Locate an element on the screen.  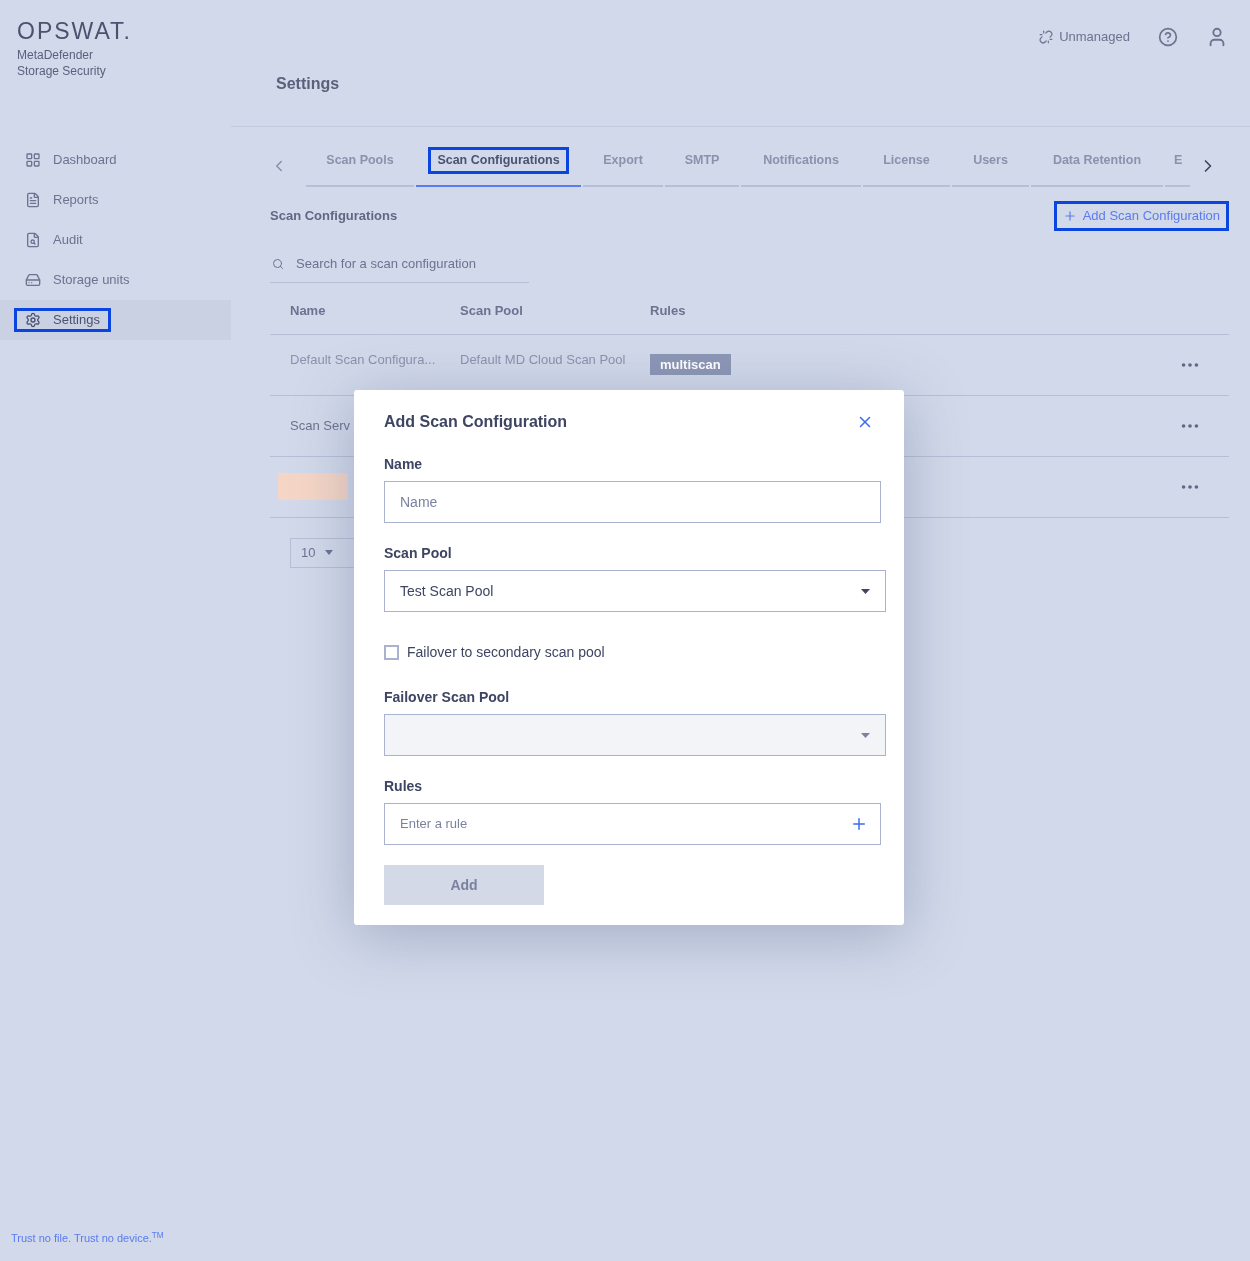
status-indicator: Unmanaged is located at coordinates (1084, 37).